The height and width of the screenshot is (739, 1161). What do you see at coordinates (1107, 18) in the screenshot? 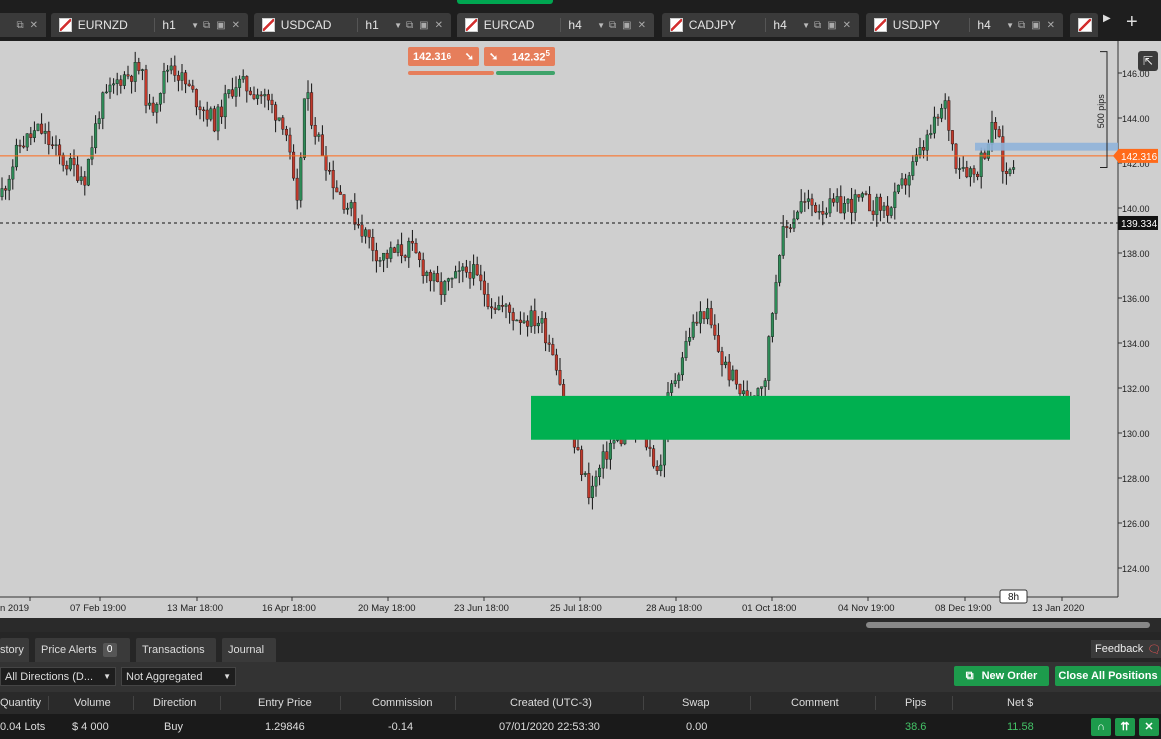
I see `scroll-right-icon: ▶` at bounding box center [1107, 18].